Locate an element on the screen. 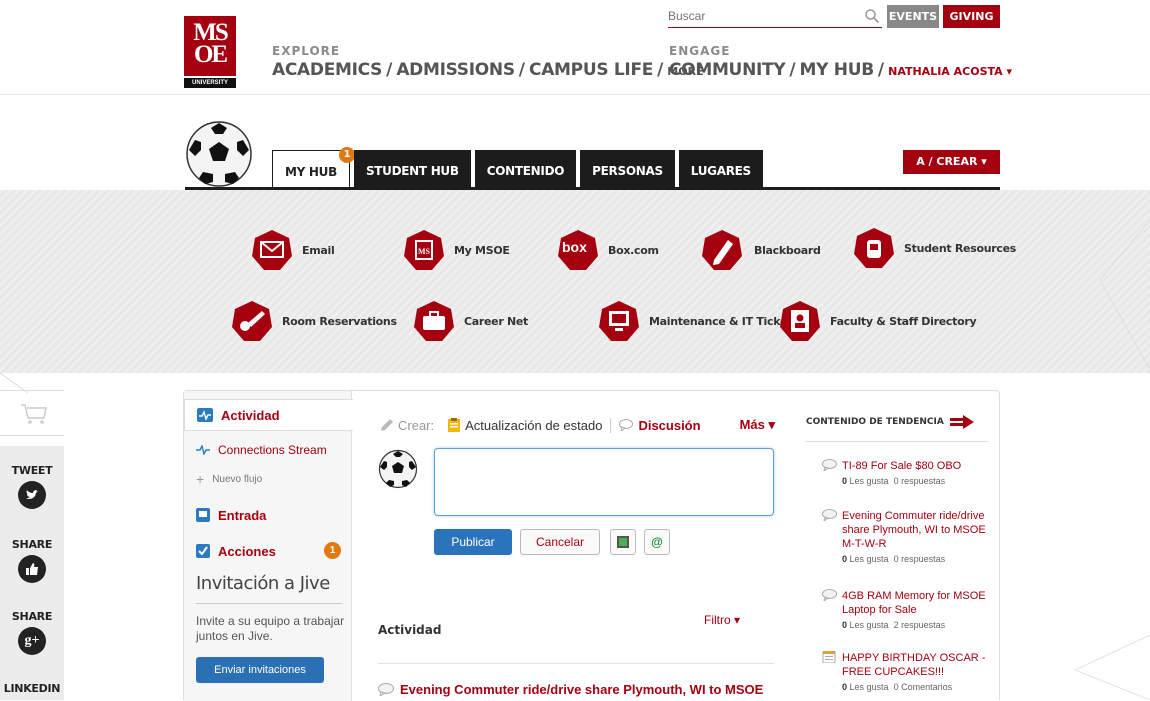 This screenshot has width=1150, height=701. sidebar-item-actividad: Actividad is located at coordinates (268, 415).